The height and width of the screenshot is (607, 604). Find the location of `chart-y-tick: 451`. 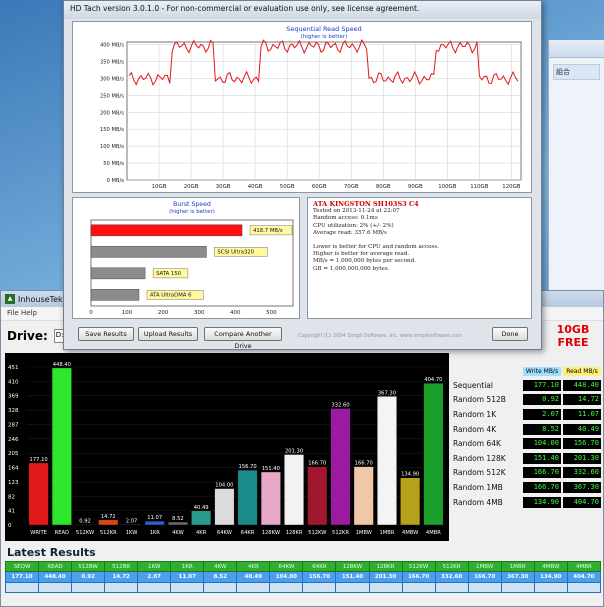

chart-y-tick: 451 is located at coordinates (13, 368).